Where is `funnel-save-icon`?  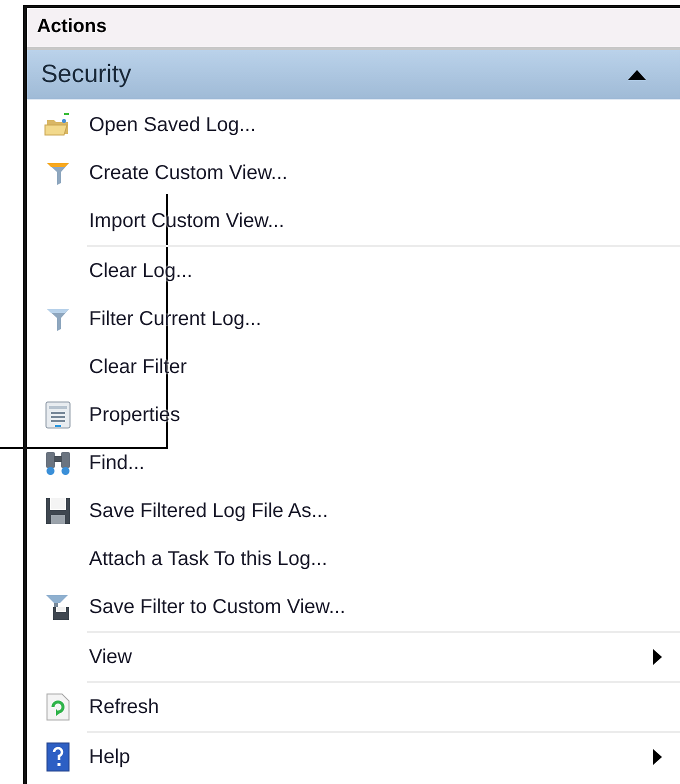
funnel-save-icon is located at coordinates (58, 607).